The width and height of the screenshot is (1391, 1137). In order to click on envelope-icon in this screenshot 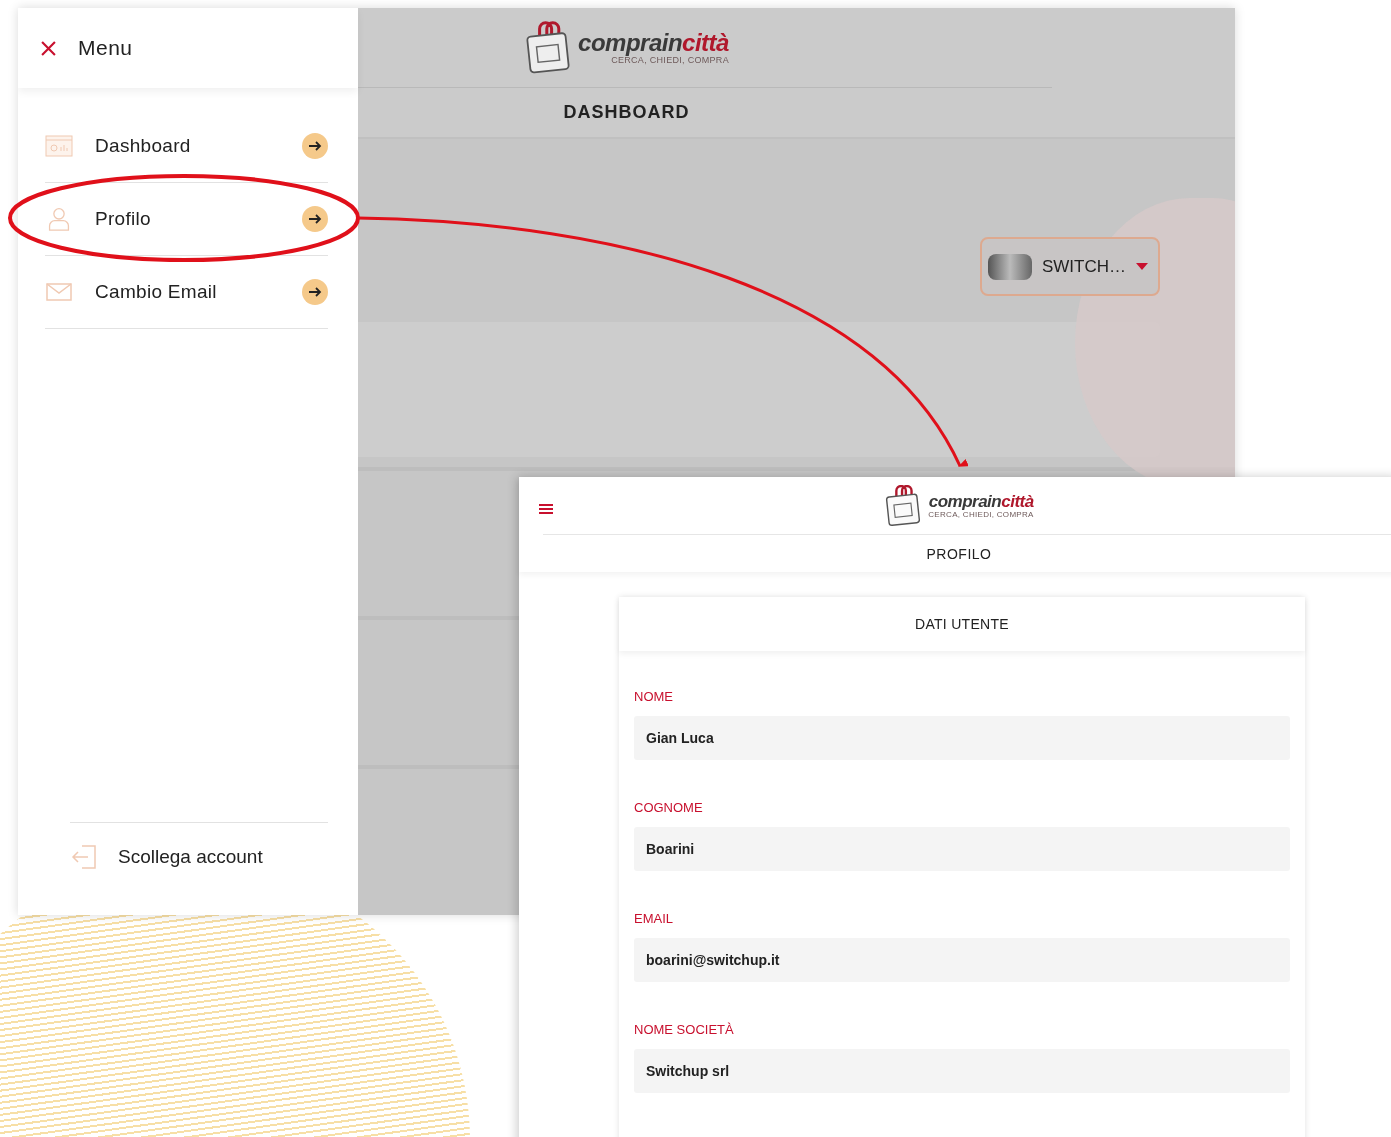, I will do `click(59, 292)`.